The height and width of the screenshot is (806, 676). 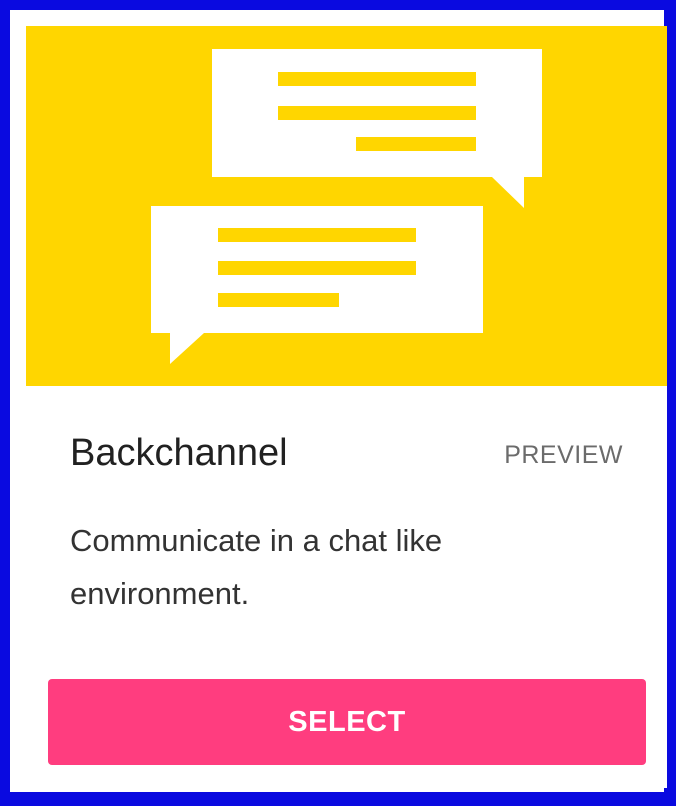 I want to click on card-description: Communicate in a chat like environment., so click(x=256, y=567).